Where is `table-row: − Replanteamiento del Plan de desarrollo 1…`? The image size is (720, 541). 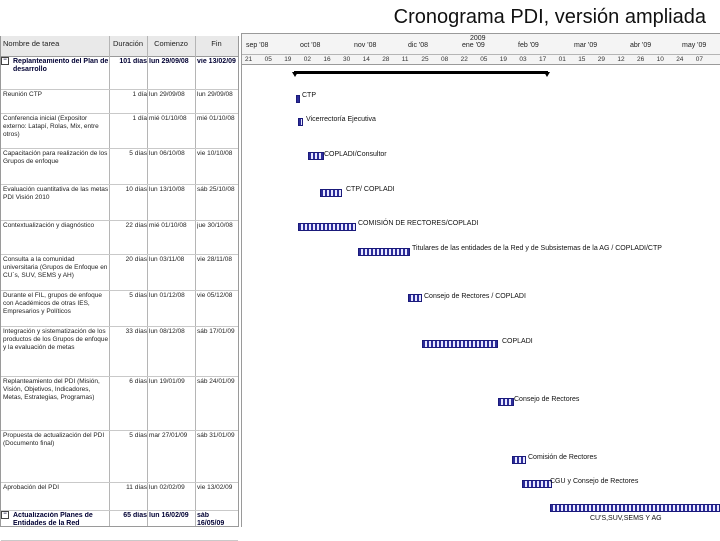
table-row: − Replanteamiento del Plan de desarrollo 1… is located at coordinates (119, 73).